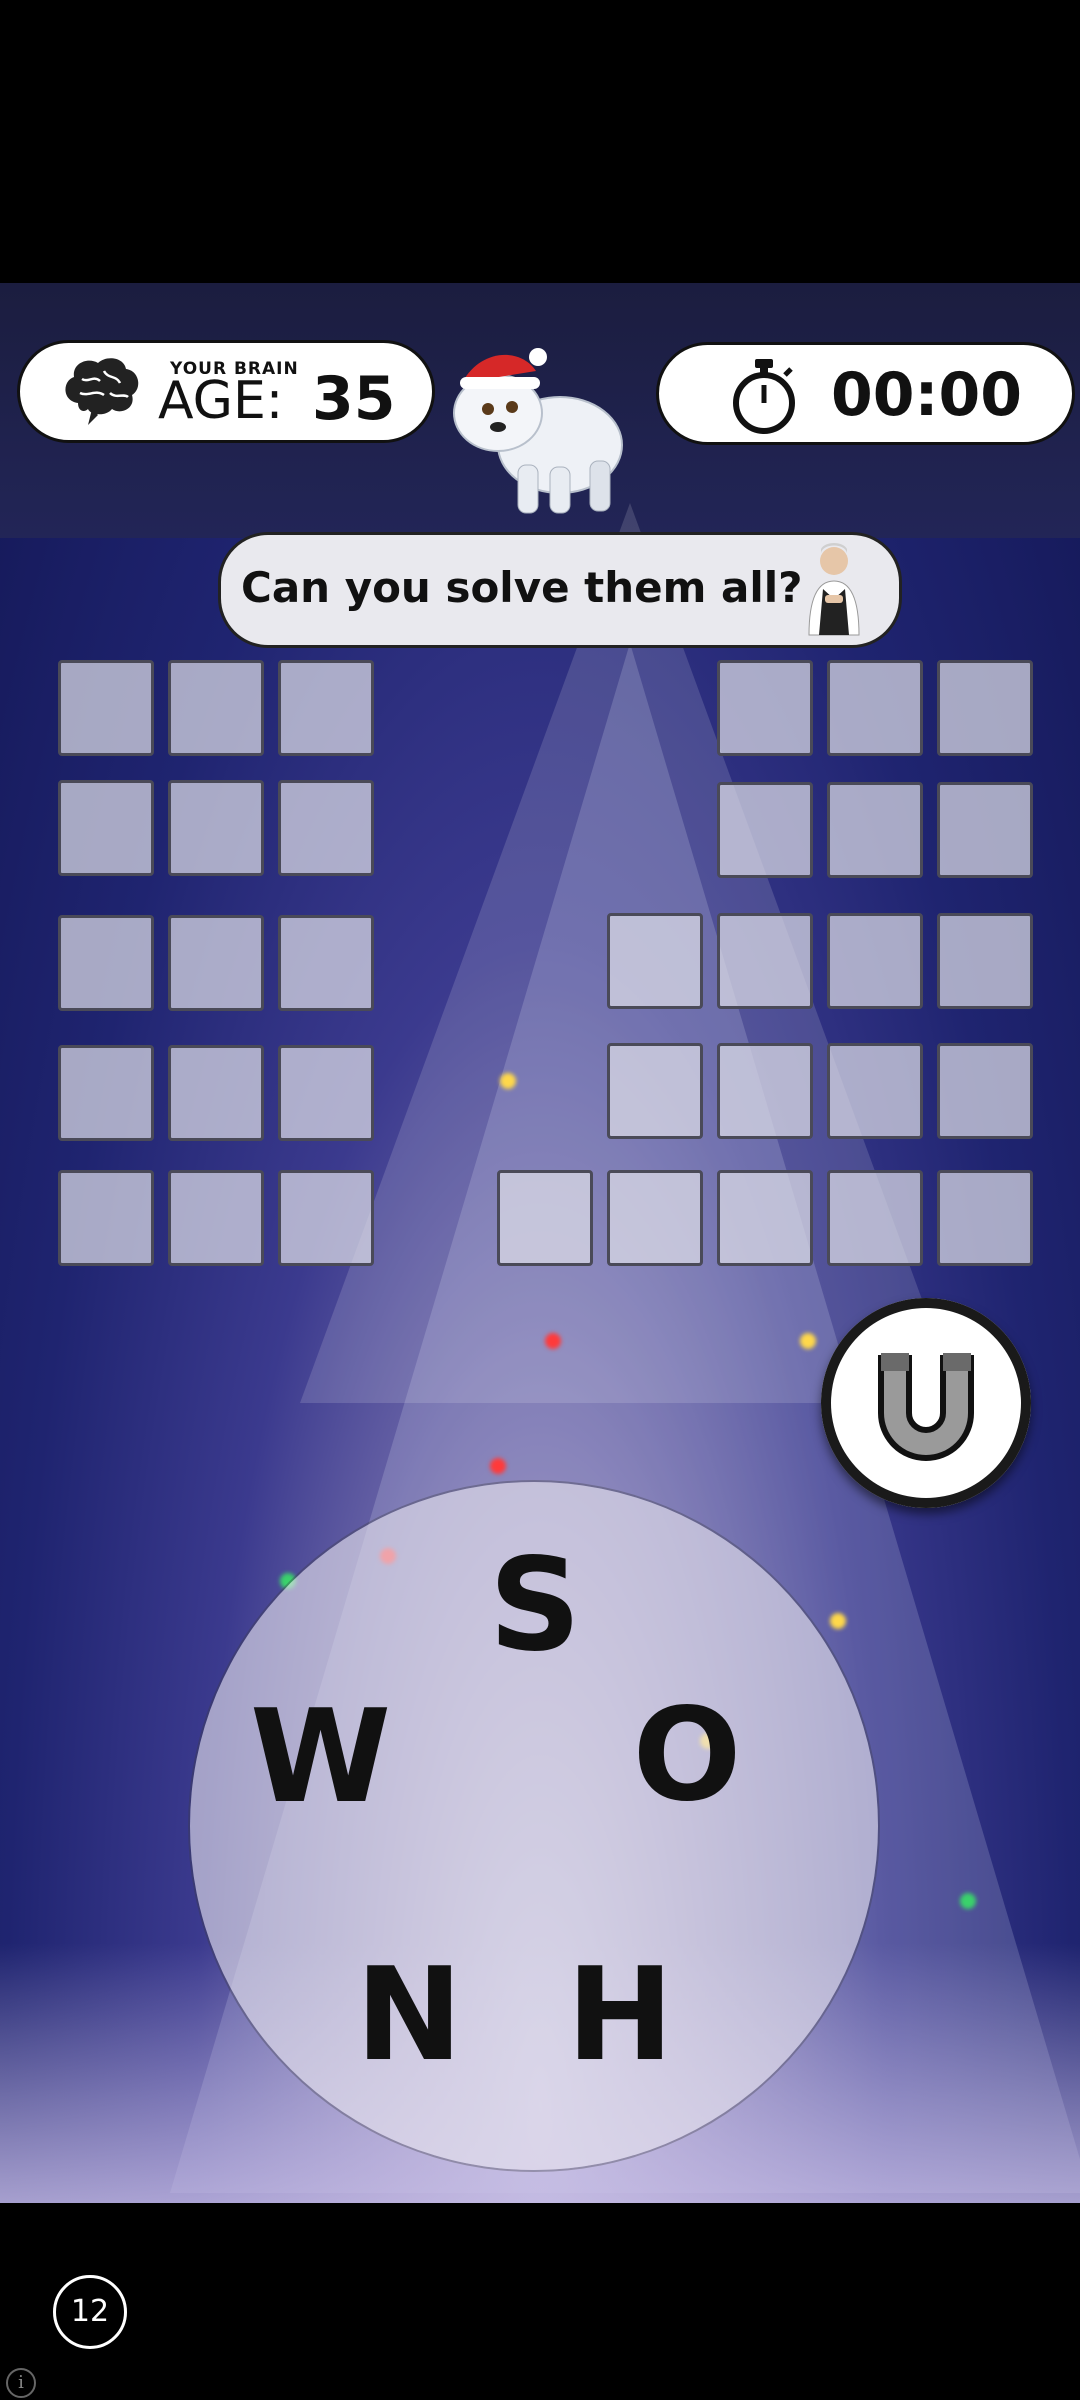 This screenshot has height=2400, width=1080. I want to click on age-value: 35, so click(354, 399).